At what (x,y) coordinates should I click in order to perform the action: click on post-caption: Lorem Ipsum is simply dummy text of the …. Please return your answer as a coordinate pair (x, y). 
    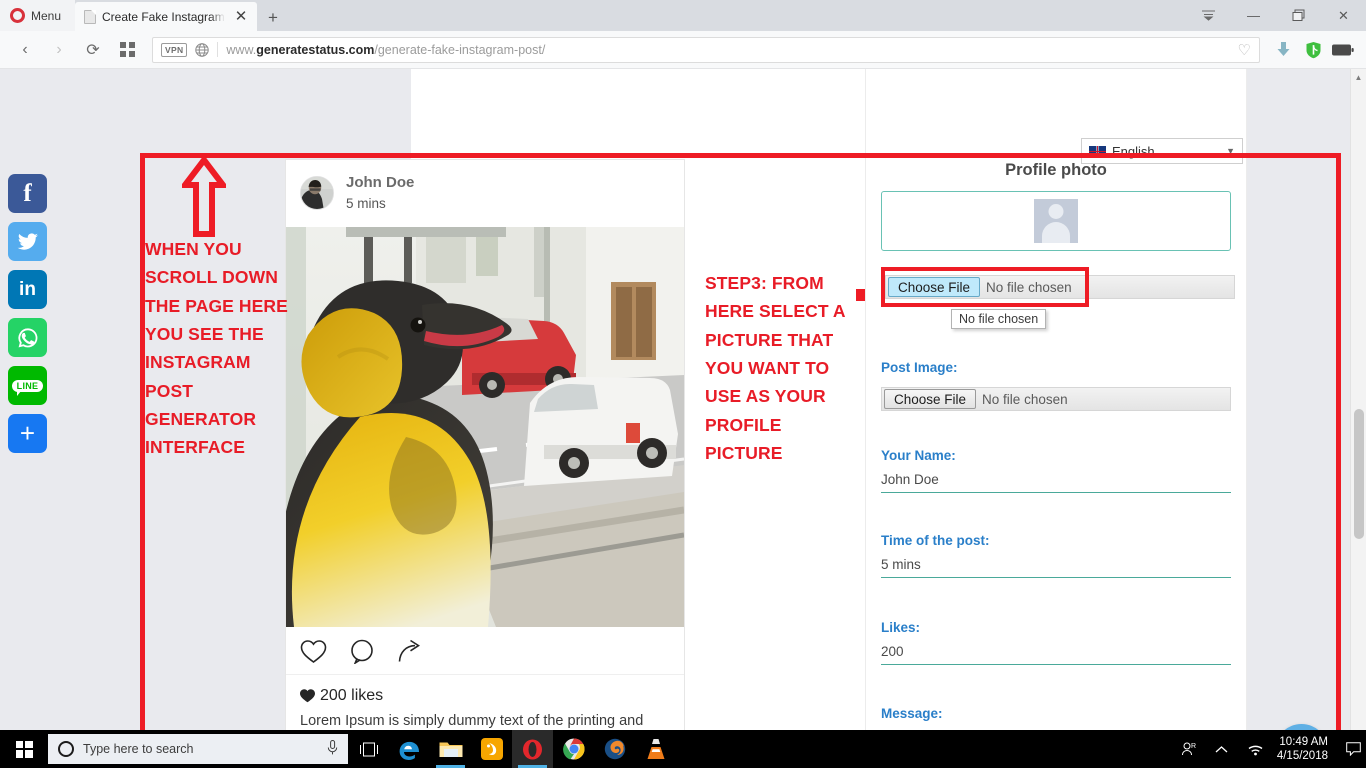
    Looking at the image, I should click on (472, 721).